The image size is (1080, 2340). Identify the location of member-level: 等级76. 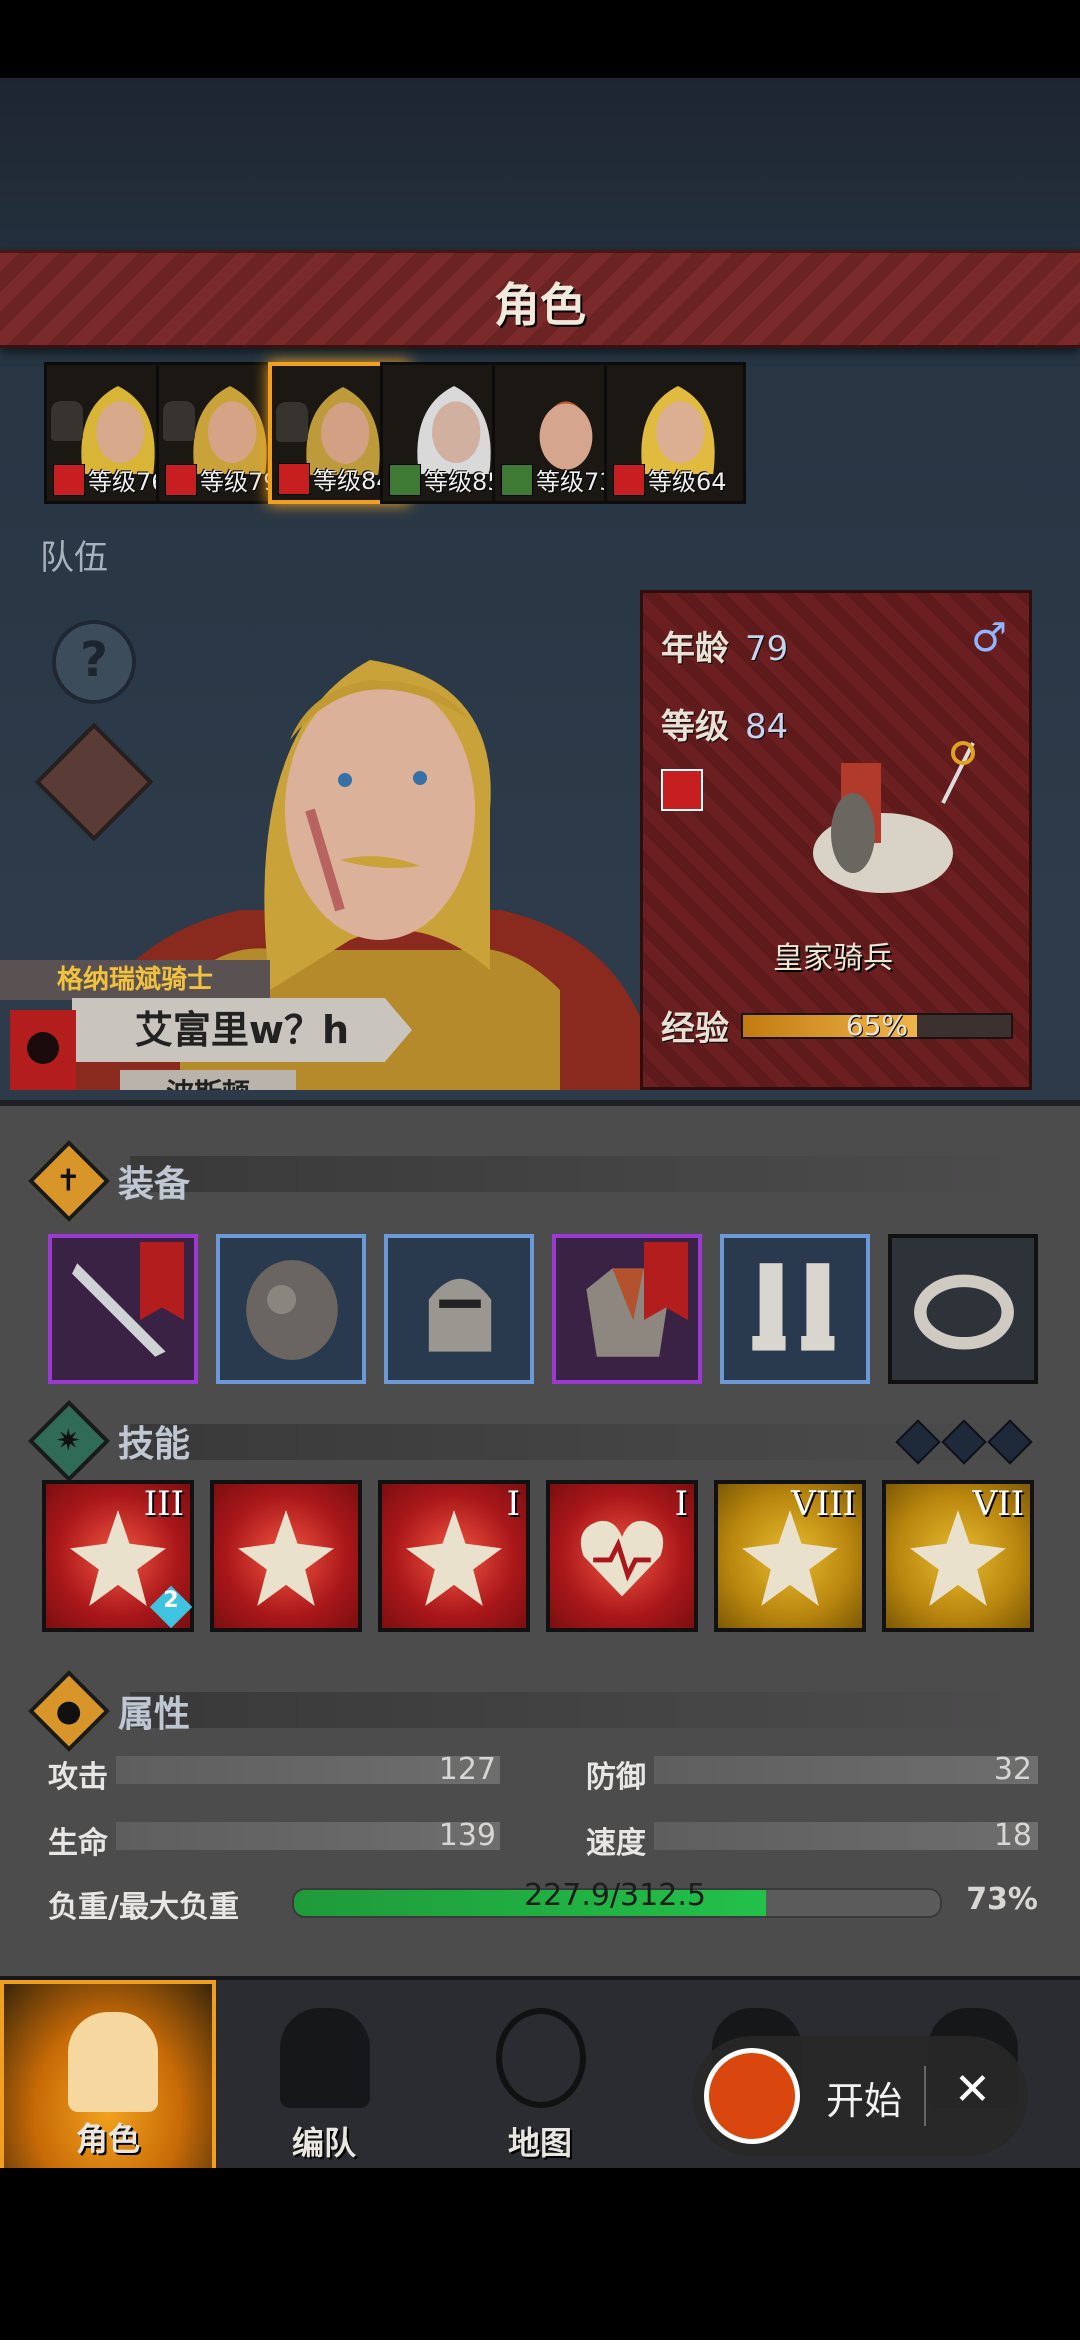
(110, 479).